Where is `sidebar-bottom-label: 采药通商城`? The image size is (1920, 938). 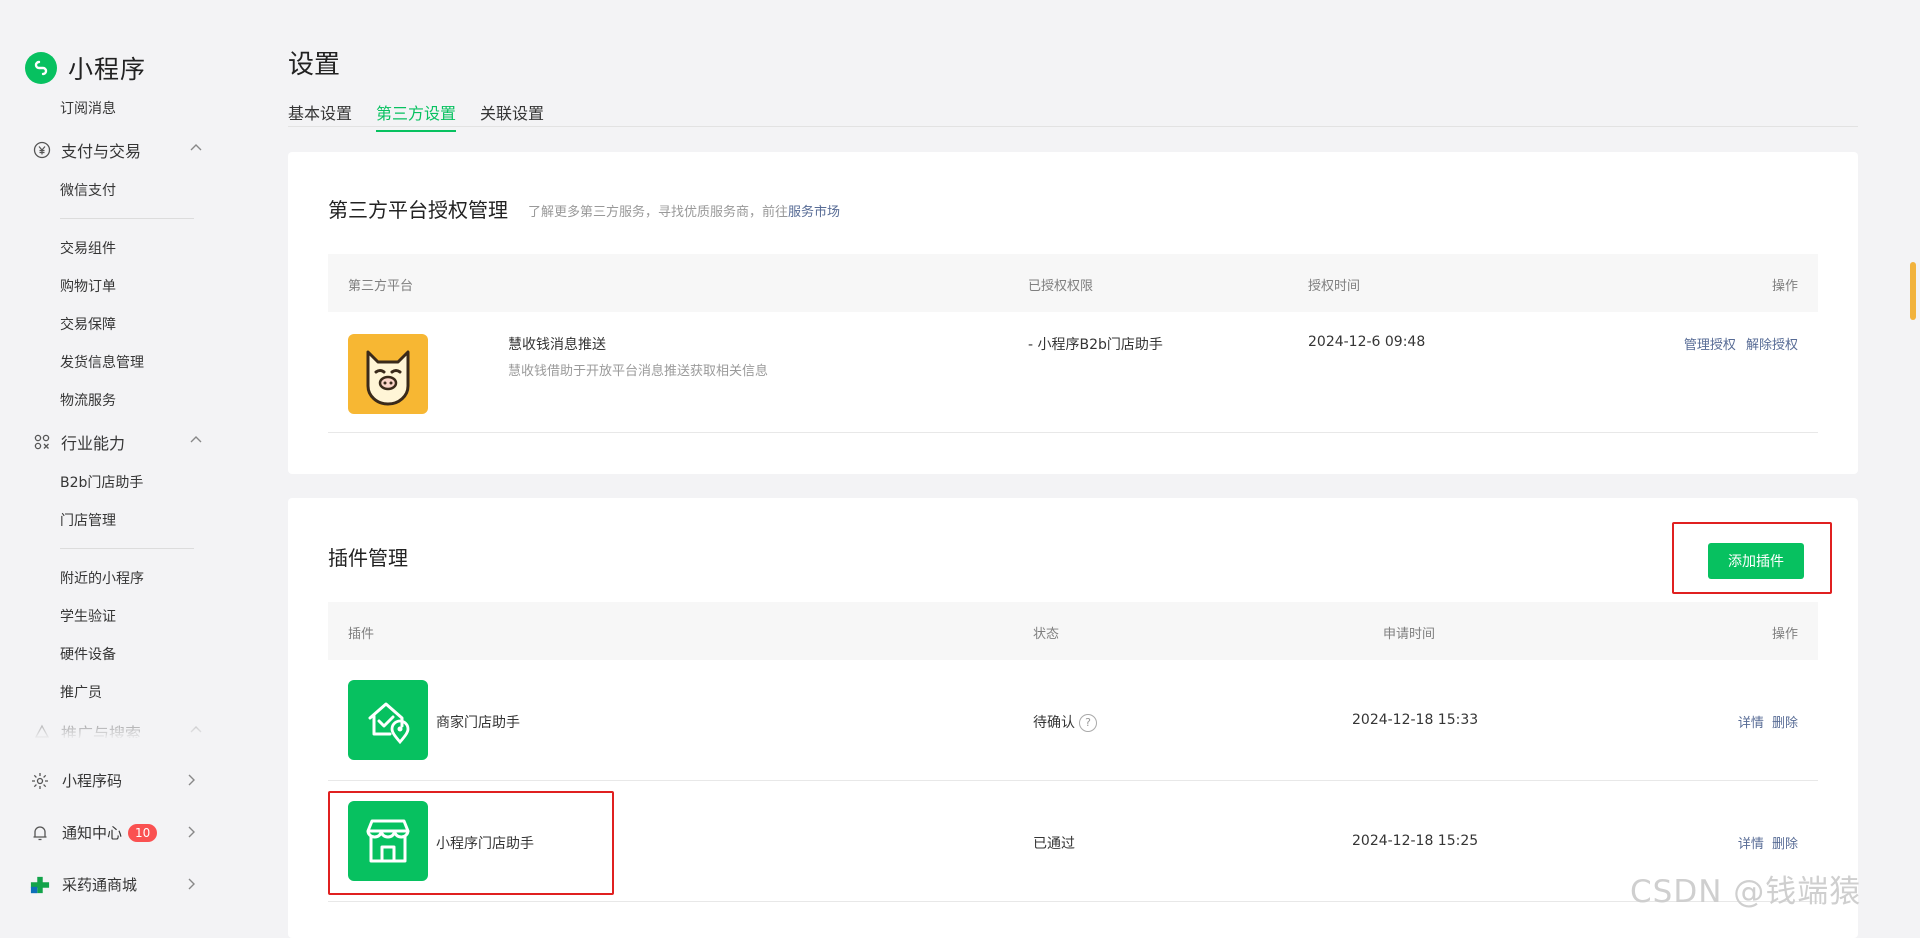
sidebar-bottom-label: 采药通商城 is located at coordinates (100, 885).